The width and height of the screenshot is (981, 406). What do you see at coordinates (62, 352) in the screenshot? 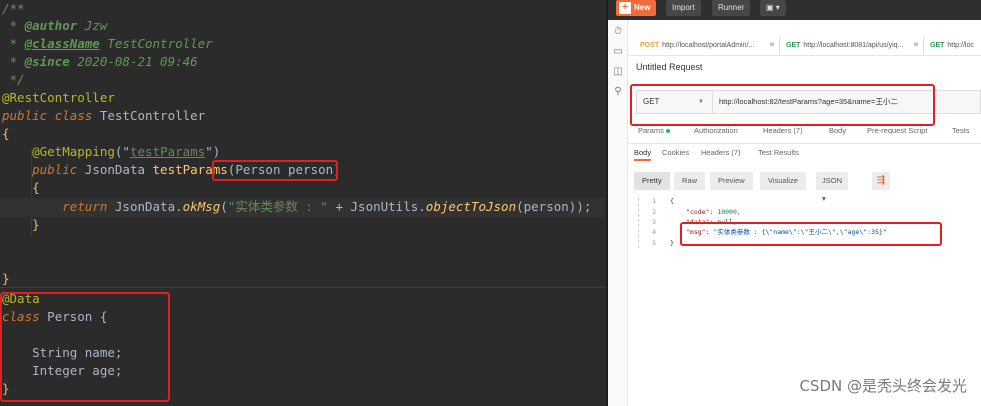
I see `code-line-17: String name;` at bounding box center [62, 352].